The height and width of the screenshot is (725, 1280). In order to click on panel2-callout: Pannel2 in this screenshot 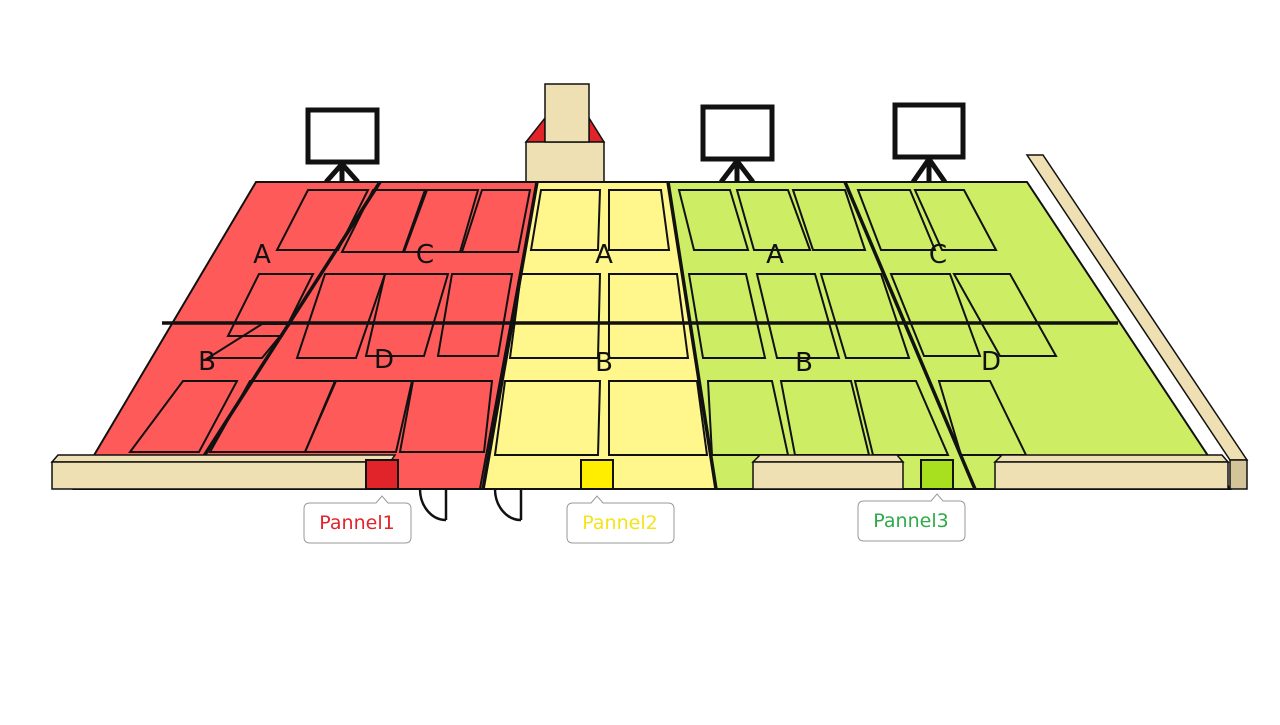, I will do `click(620, 519)`.